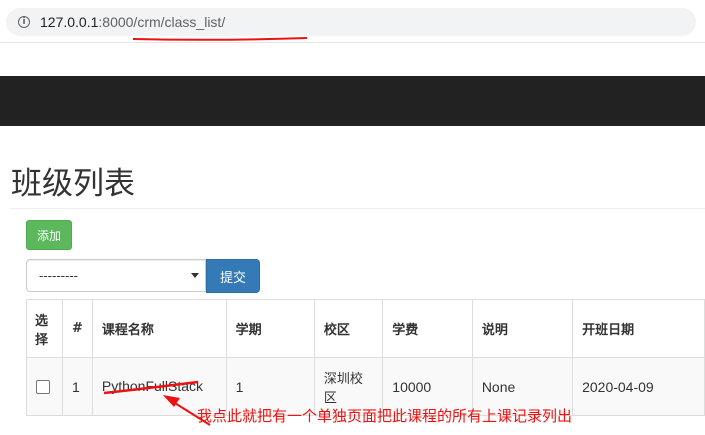 This screenshot has height=435, width=705. I want to click on annotation-text: 我点此就把有一个单独页面把此课程的所有上课记录列出, so click(385, 416).